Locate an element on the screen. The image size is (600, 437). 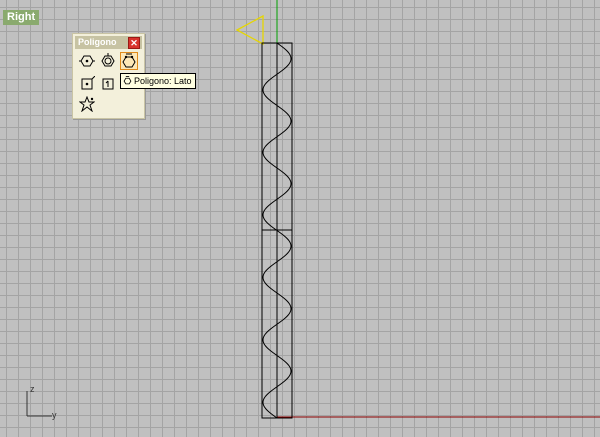
star-icon is located at coordinates (87, 104).